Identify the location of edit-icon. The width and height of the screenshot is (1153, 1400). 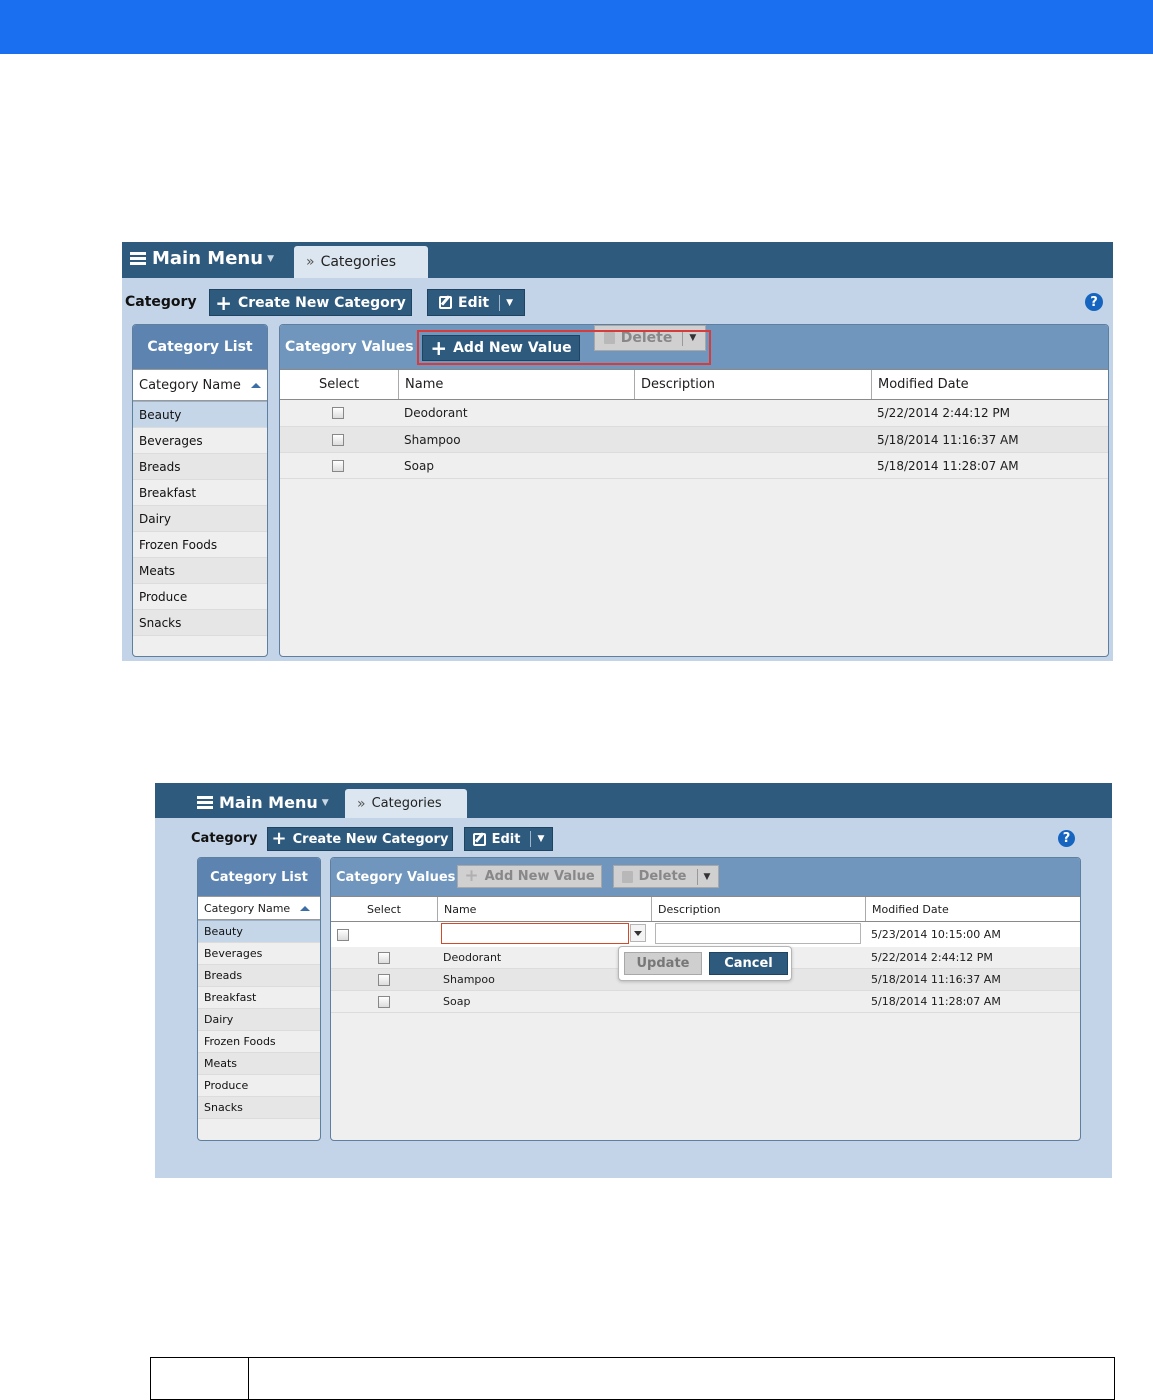
(445, 302).